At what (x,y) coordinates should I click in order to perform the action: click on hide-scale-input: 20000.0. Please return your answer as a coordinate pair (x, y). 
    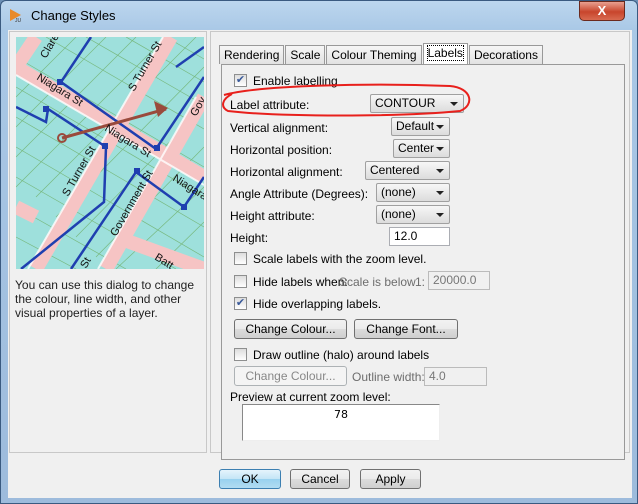
    Looking at the image, I should click on (459, 280).